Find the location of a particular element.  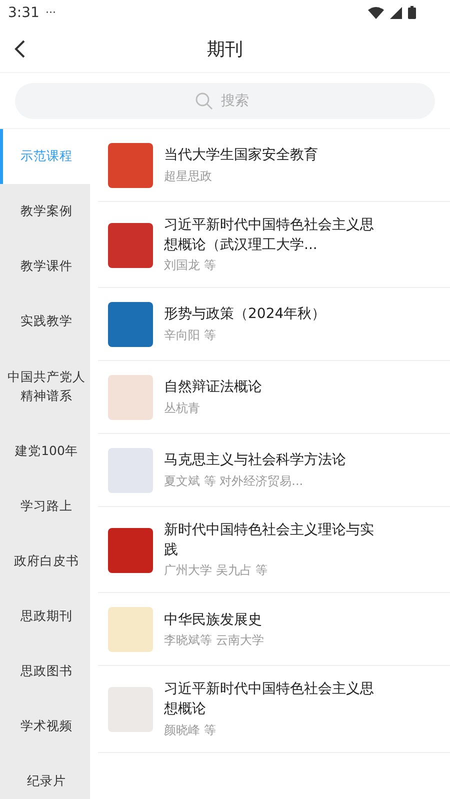

book-title: 马克思主义与社会科学方法论 is located at coordinates (270, 461).